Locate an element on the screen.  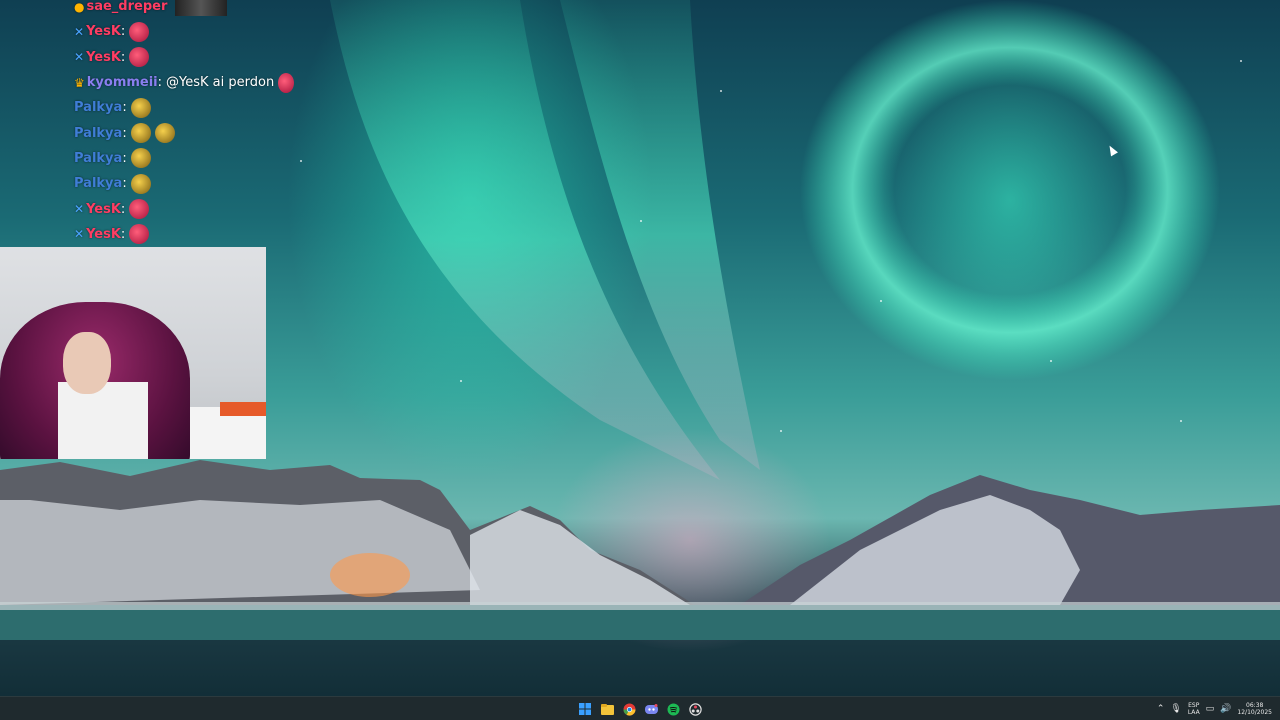
webcam-feed is located at coordinates (133, 353).